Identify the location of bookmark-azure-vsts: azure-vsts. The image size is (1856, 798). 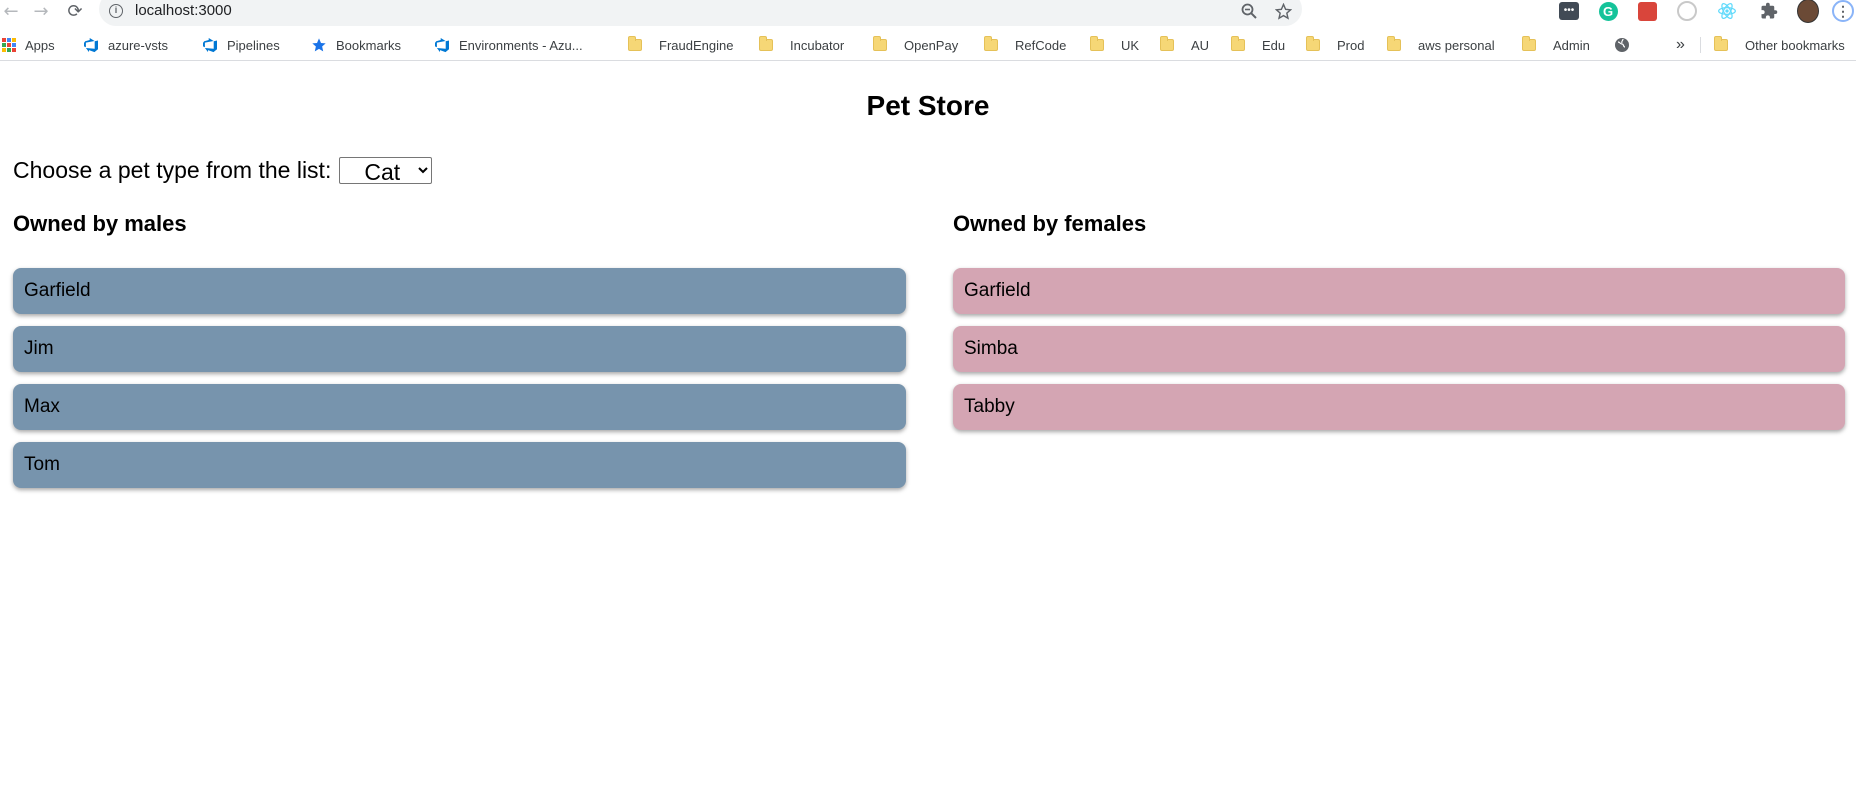
(125, 45).